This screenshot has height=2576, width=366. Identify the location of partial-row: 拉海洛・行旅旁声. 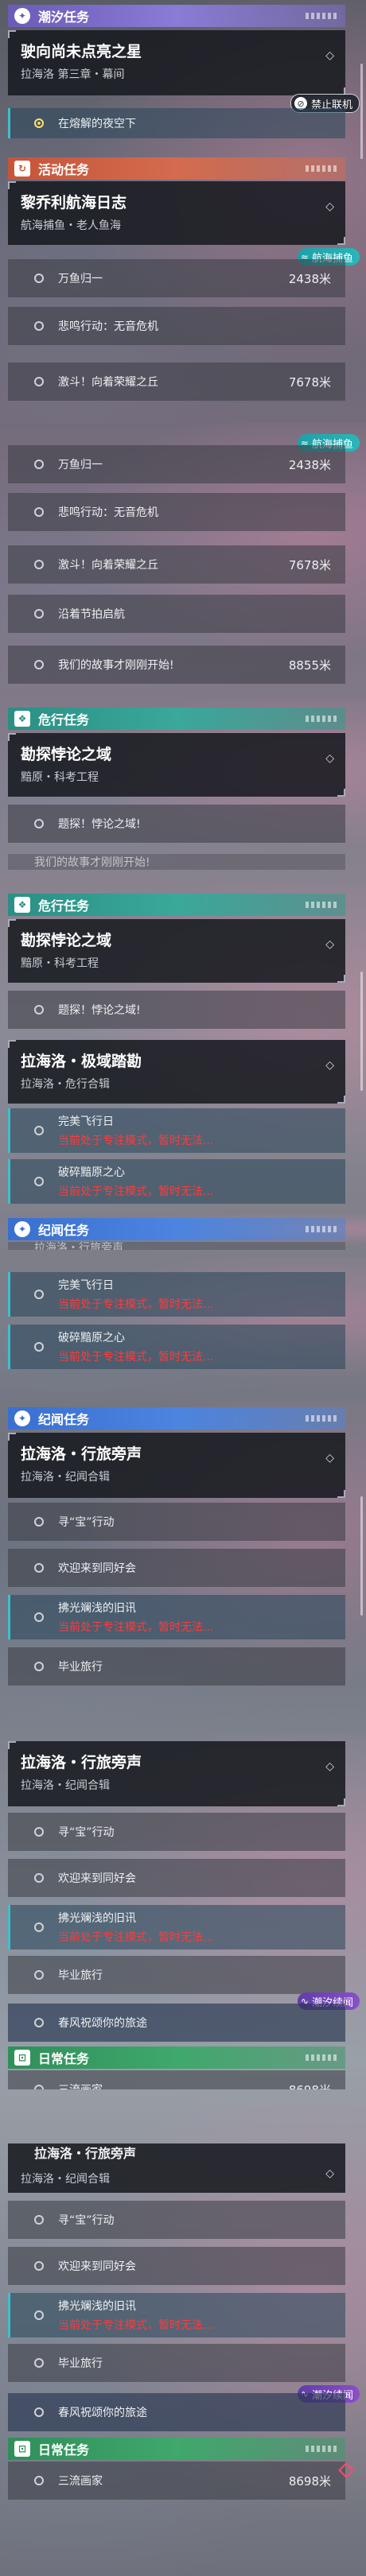
(176, 2152).